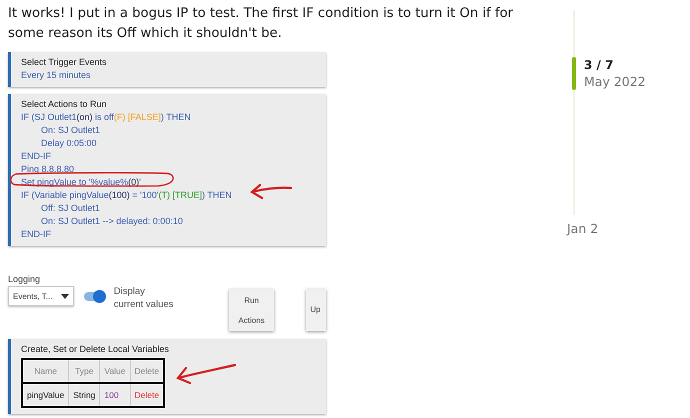  Describe the element at coordinates (583, 228) in the screenshot. I see `timeline-end-date: Jan 2` at that location.